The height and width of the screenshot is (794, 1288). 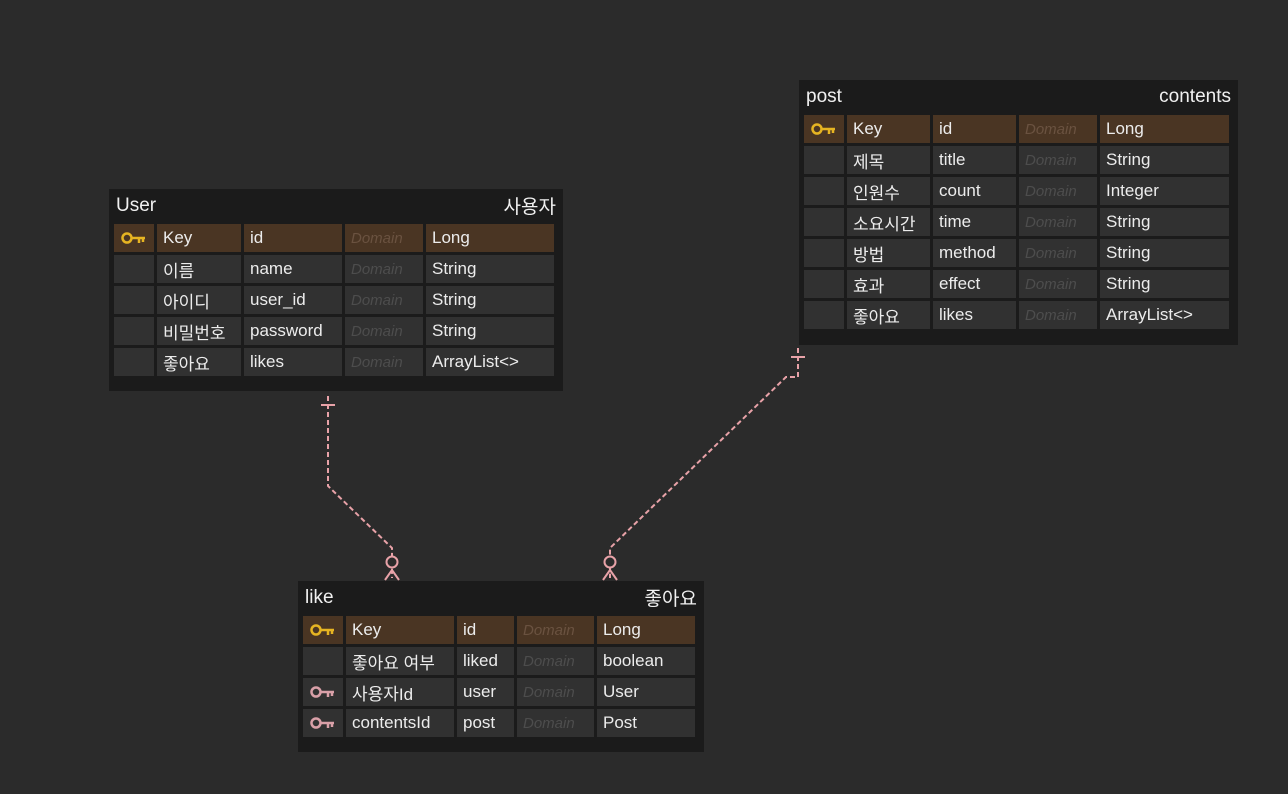 What do you see at coordinates (293, 269) in the screenshot?
I see `physical-name-cell: name` at bounding box center [293, 269].